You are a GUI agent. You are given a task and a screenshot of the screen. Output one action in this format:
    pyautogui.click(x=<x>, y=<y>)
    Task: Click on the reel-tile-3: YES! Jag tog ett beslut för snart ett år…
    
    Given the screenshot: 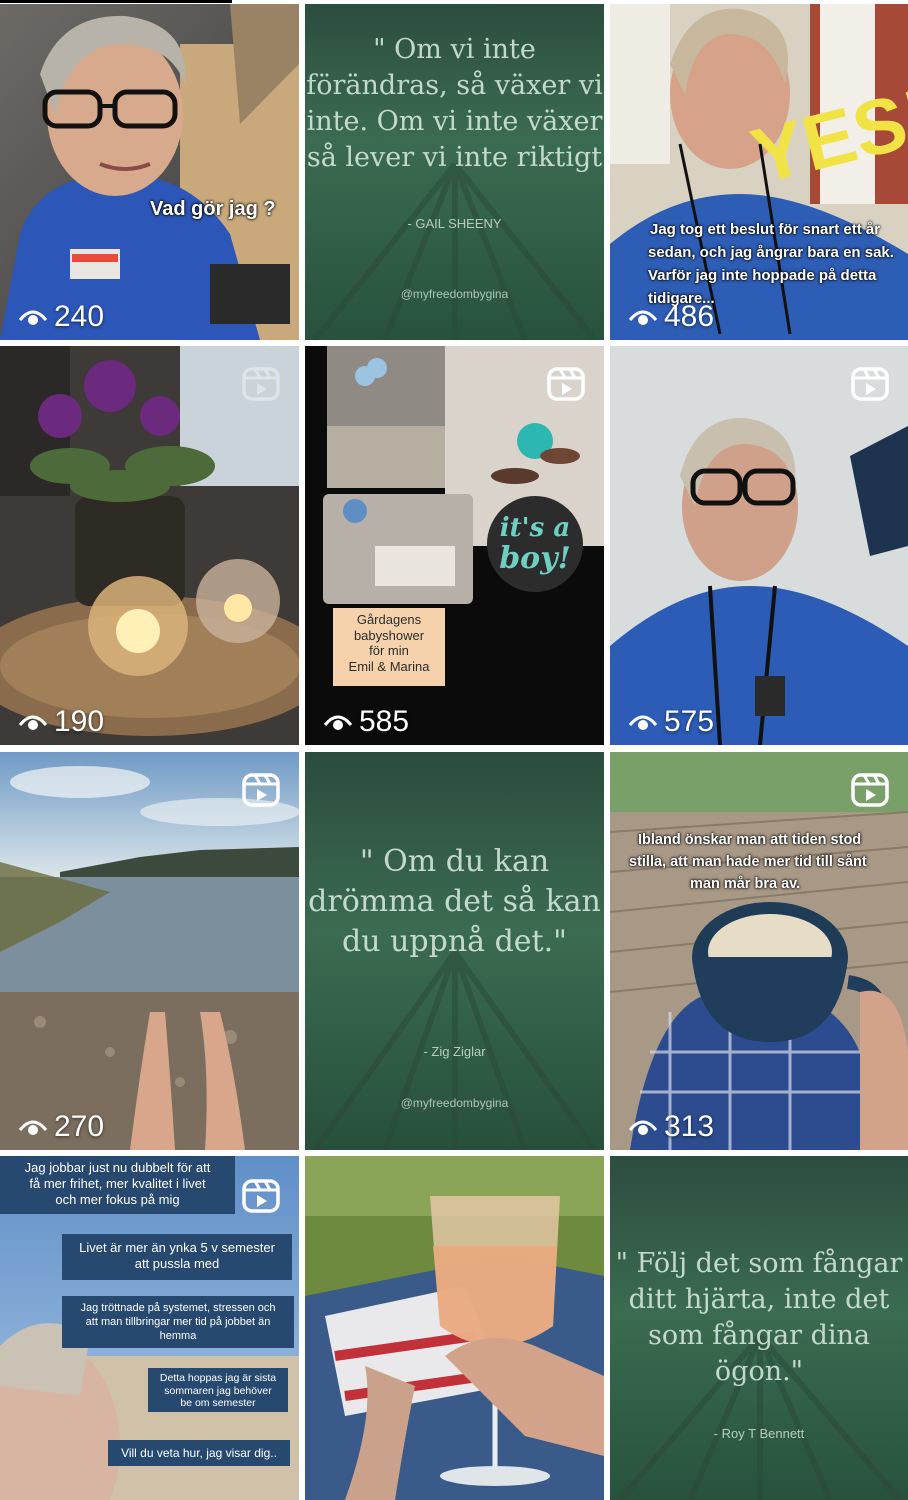 What is the action you would take?
    pyautogui.click(x=759, y=172)
    